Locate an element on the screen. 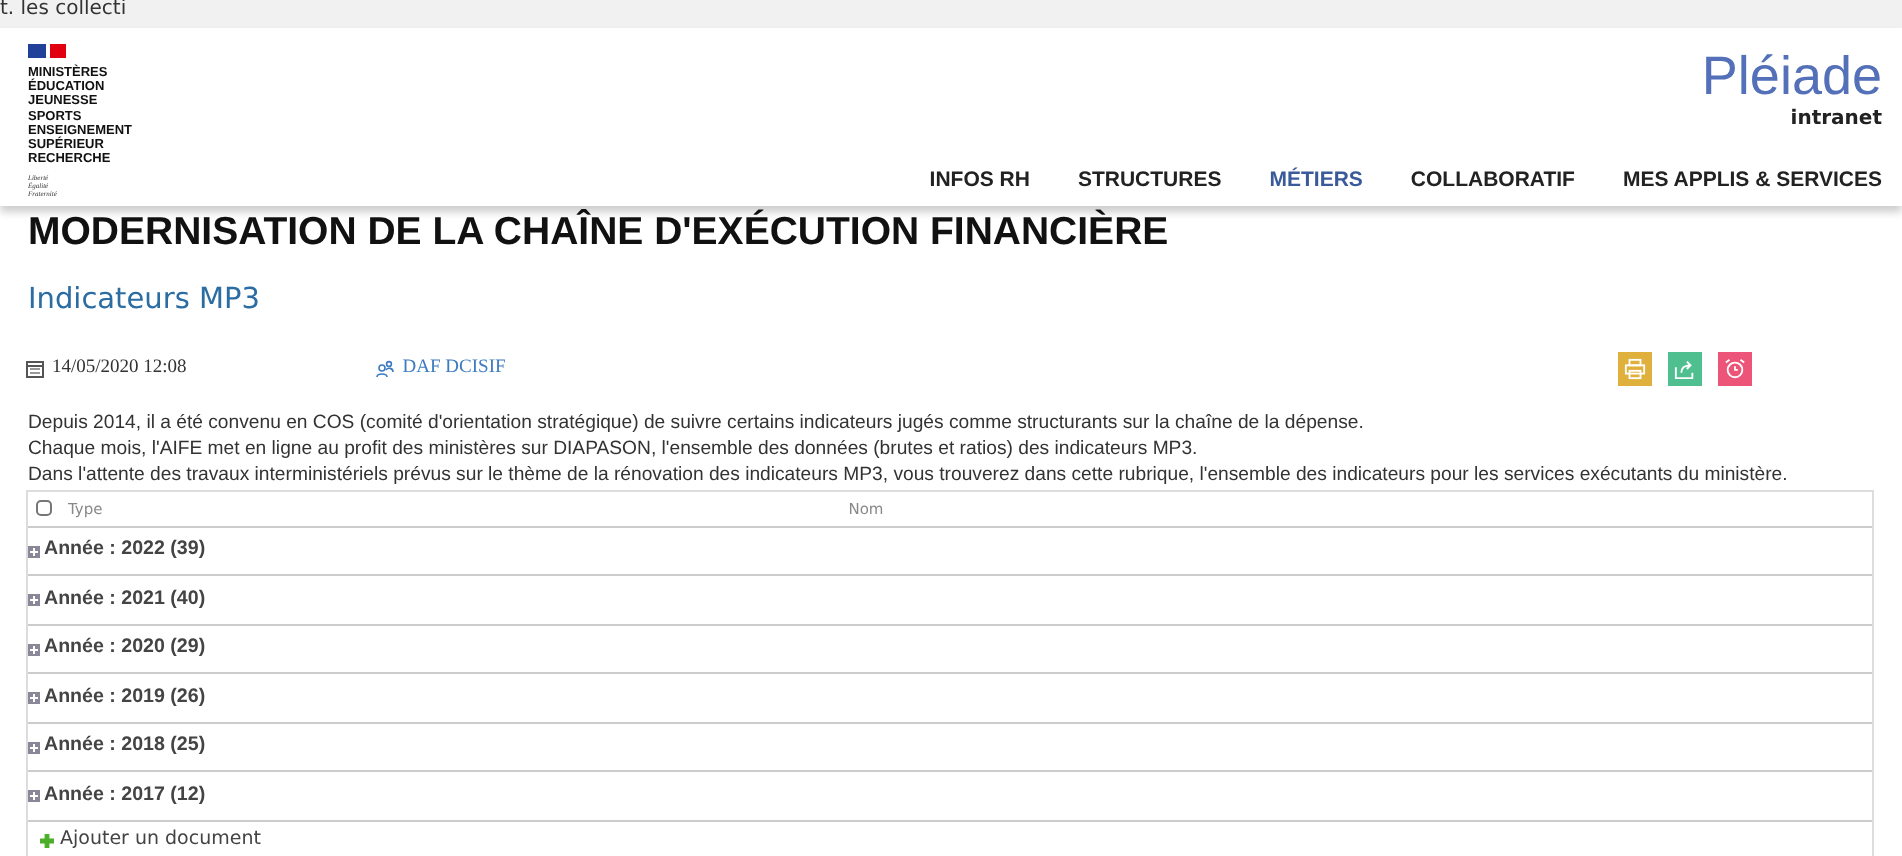 Image resolution: width=1902 pixels, height=856 pixels. calendar-icon is located at coordinates (35, 368).